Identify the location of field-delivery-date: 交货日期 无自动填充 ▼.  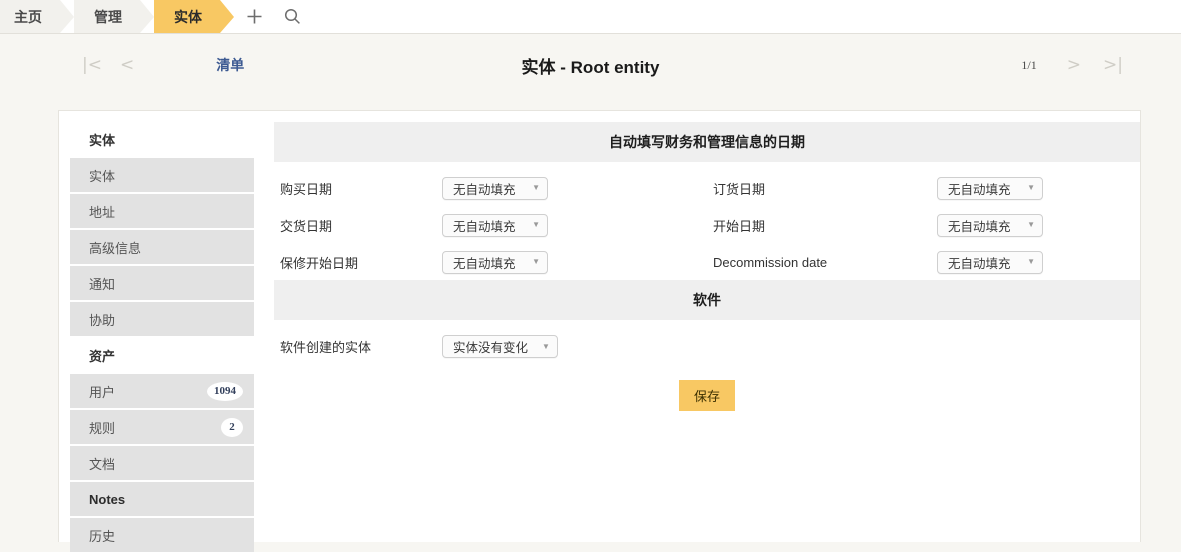
(490, 225).